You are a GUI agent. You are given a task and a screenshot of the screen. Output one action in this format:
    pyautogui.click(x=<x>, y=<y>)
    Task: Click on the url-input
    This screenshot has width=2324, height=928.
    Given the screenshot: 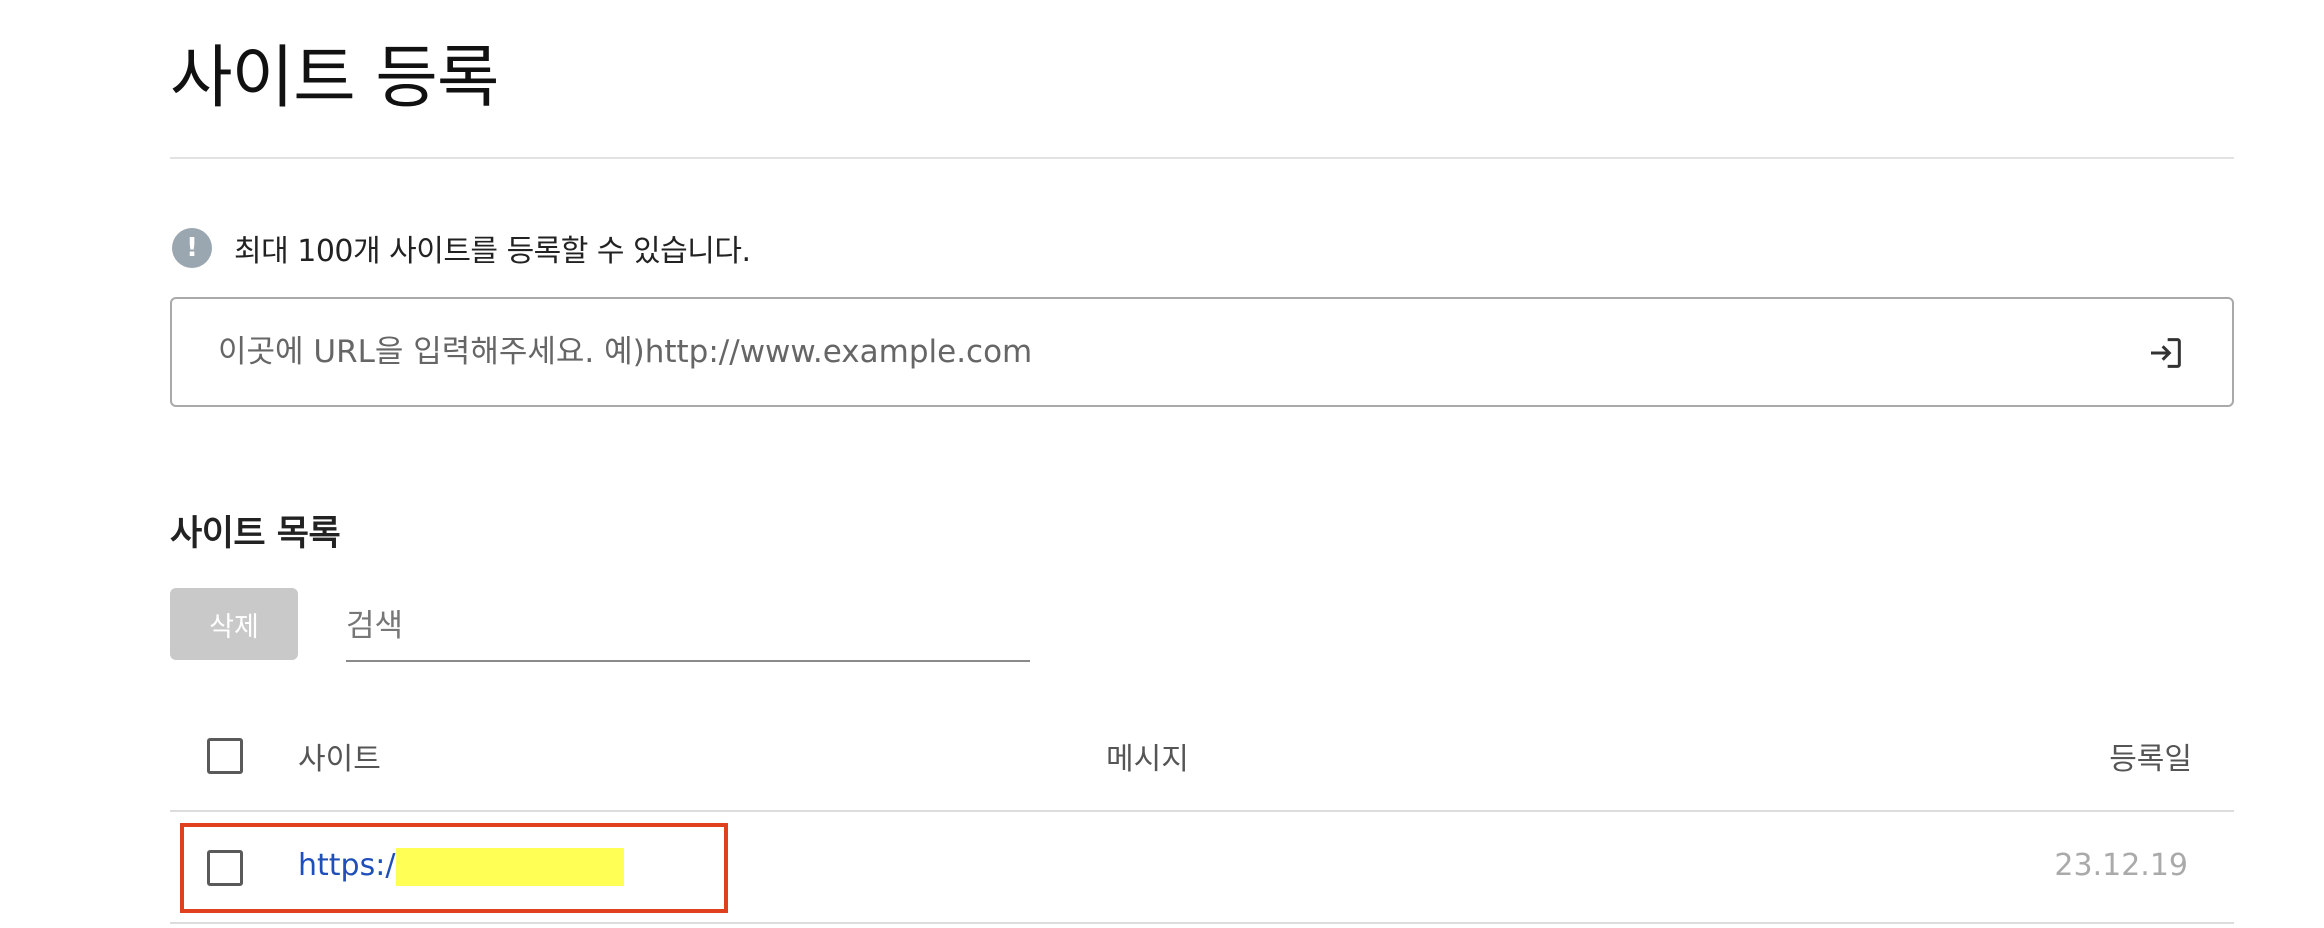 What is the action you would take?
    pyautogui.click(x=1158, y=352)
    